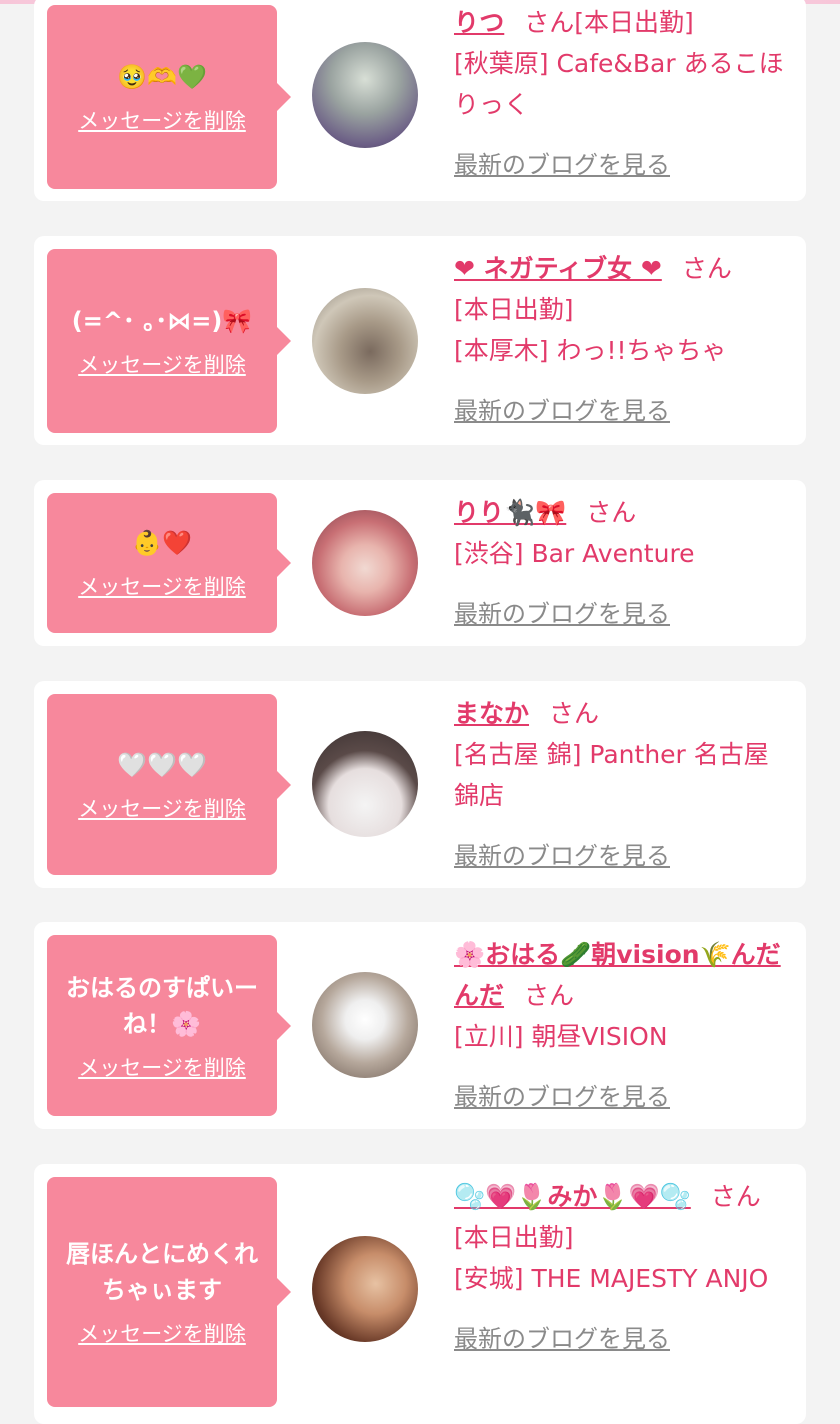 This screenshot has height=1424, width=840. I want to click on message-text: 🥹🫶💚, so click(162, 77).